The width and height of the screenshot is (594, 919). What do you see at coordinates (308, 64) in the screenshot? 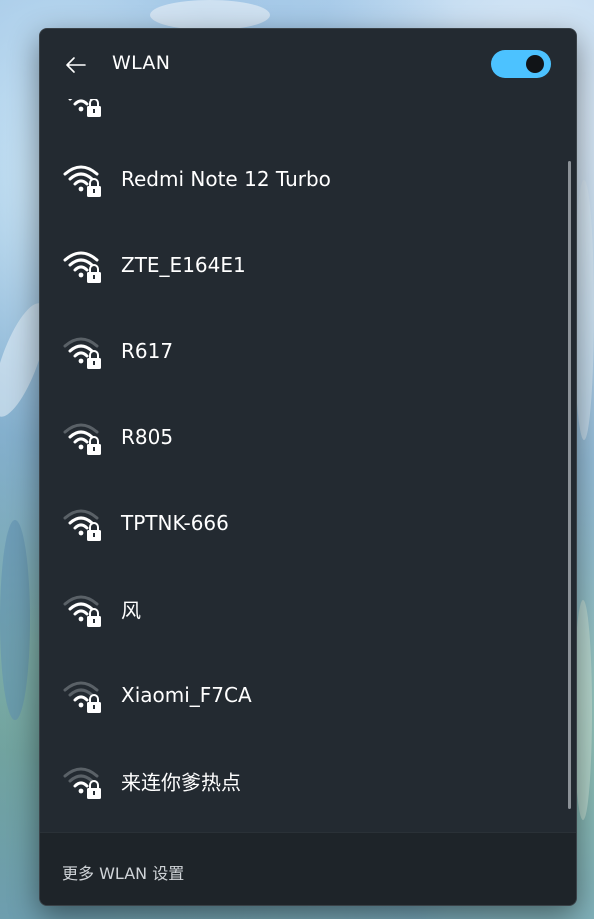
I see `flyout-header: WLAN` at bounding box center [308, 64].